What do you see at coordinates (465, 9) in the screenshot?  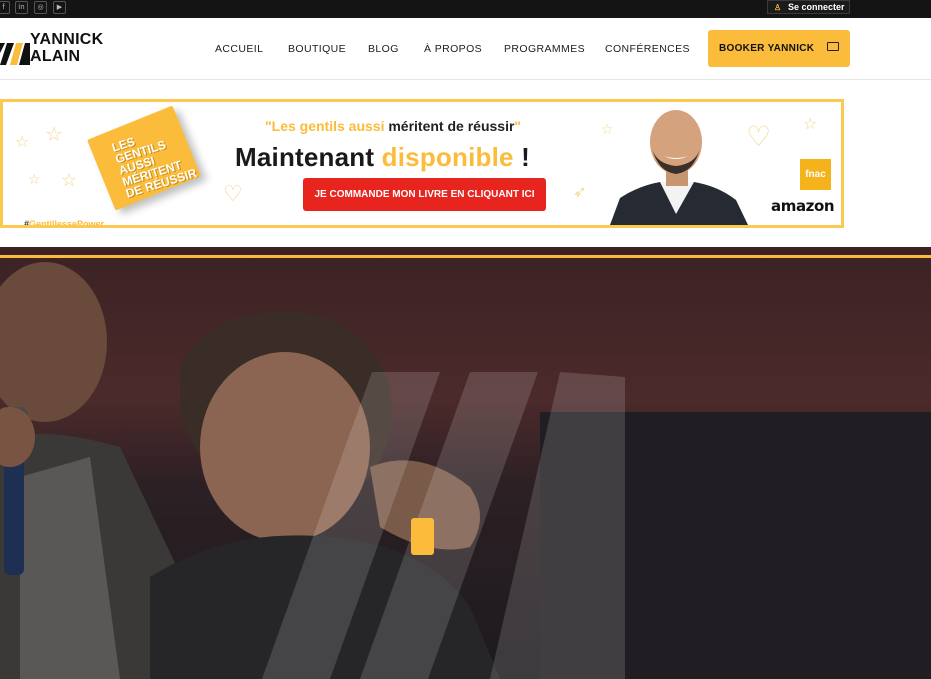 I see `top-bar: f in ◎ ▶ ♙ Se connecter` at bounding box center [465, 9].